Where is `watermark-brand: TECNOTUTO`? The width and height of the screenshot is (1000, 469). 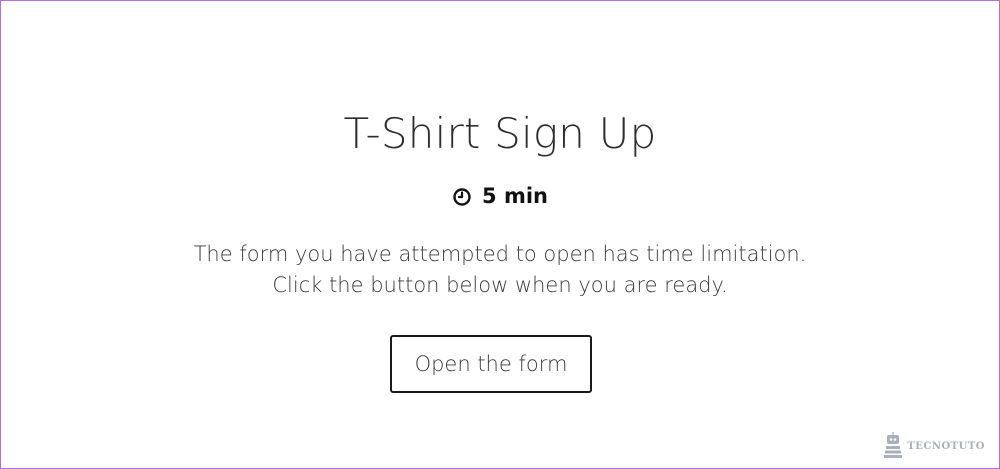 watermark-brand: TECNOTUTO is located at coordinates (946, 446).